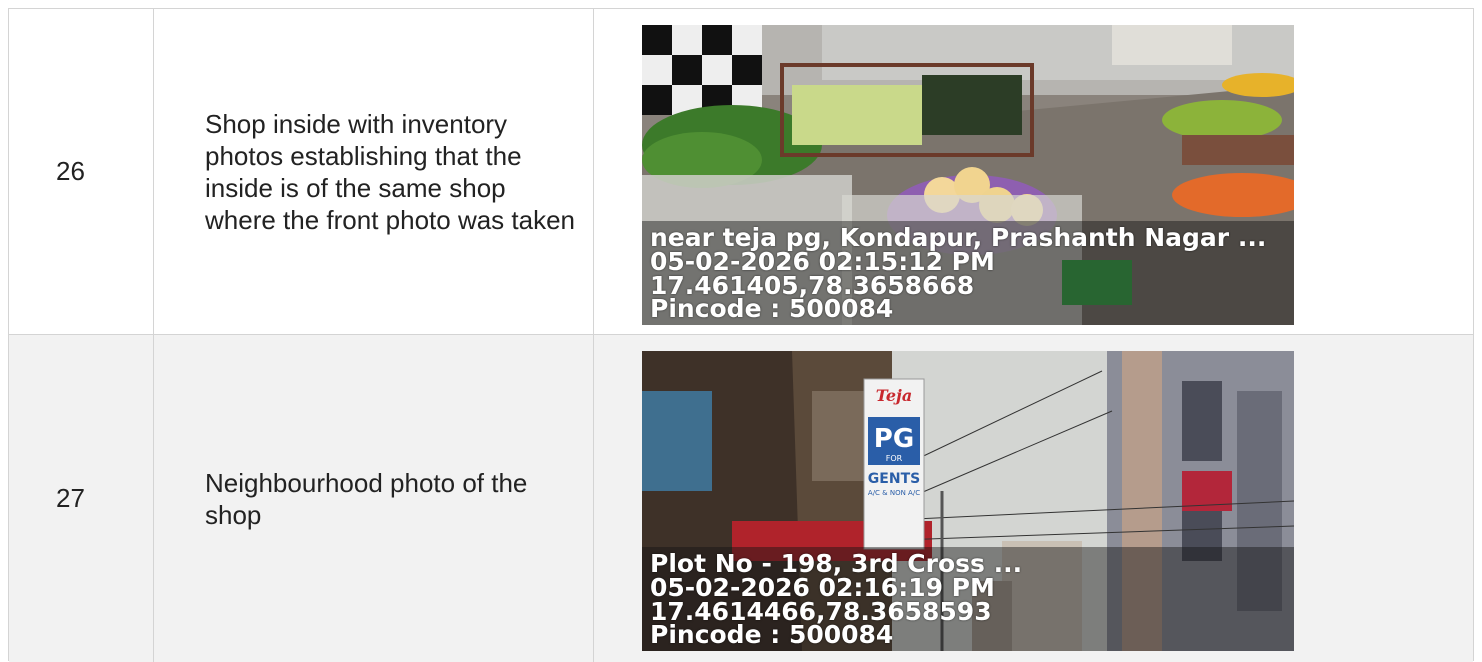  What do you see at coordinates (894, 479) in the screenshot?
I see `sign-gents: GENTS` at bounding box center [894, 479].